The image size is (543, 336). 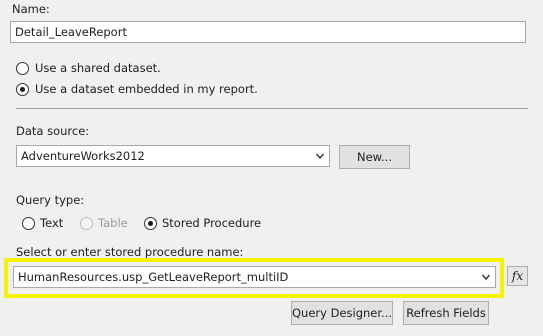 What do you see at coordinates (272, 108) in the screenshot?
I see `separator` at bounding box center [272, 108].